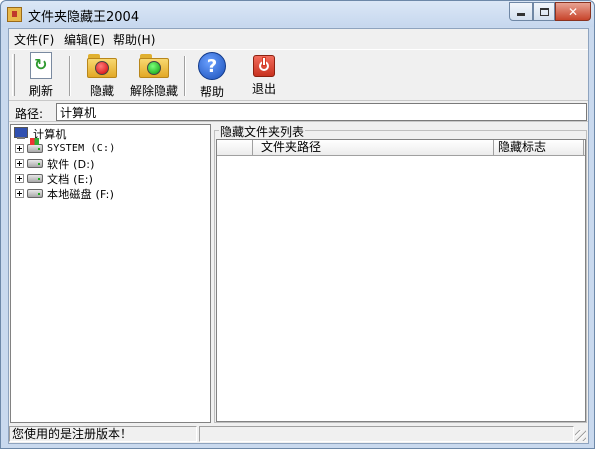  I want to click on menu-help: 帮助(H), so click(134, 39).